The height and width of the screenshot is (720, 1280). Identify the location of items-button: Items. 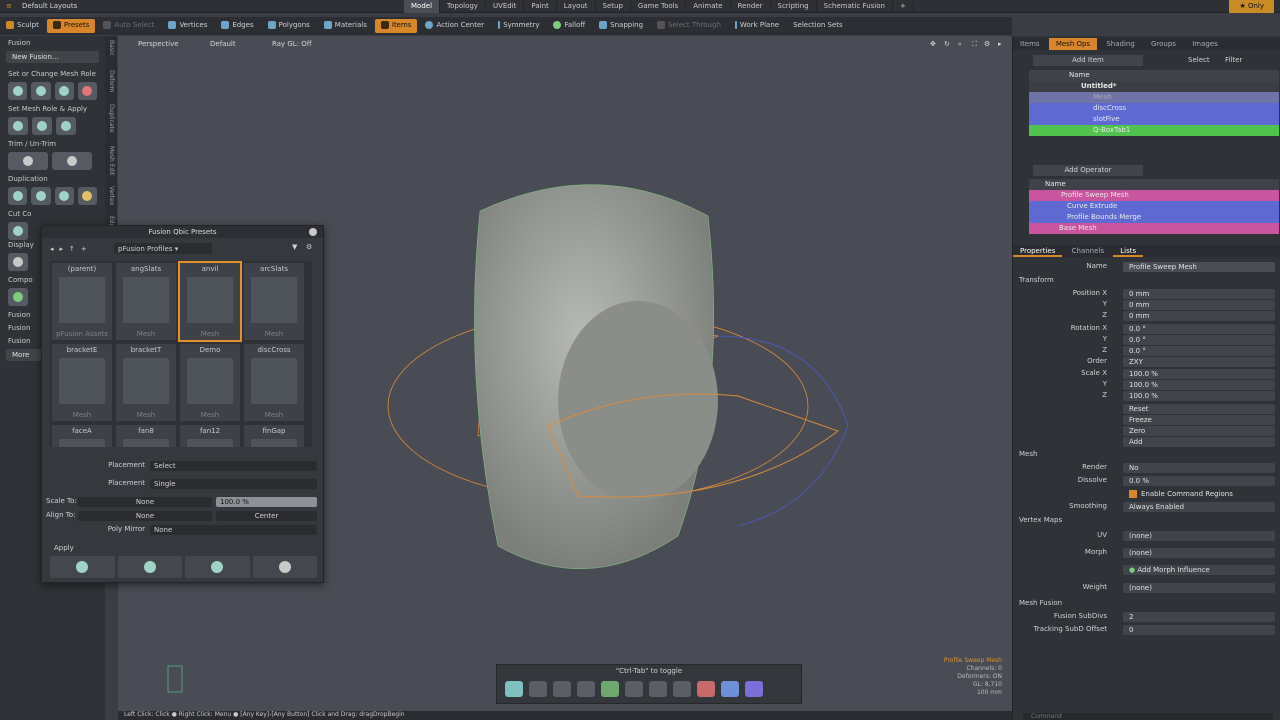
(396, 26).